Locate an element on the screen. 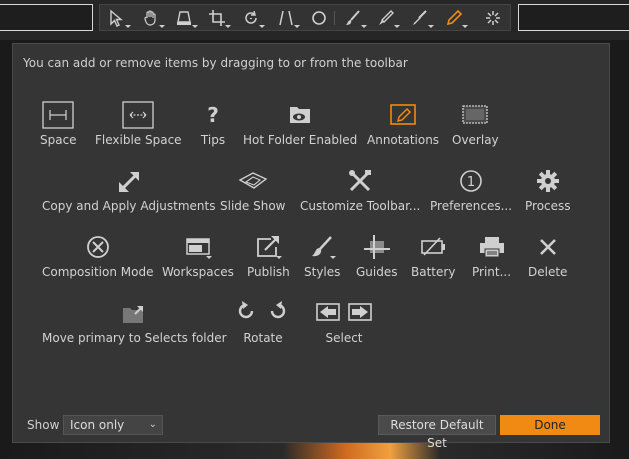 The width and height of the screenshot is (629, 459). item-overlay: Overlay is located at coordinates (475, 124).